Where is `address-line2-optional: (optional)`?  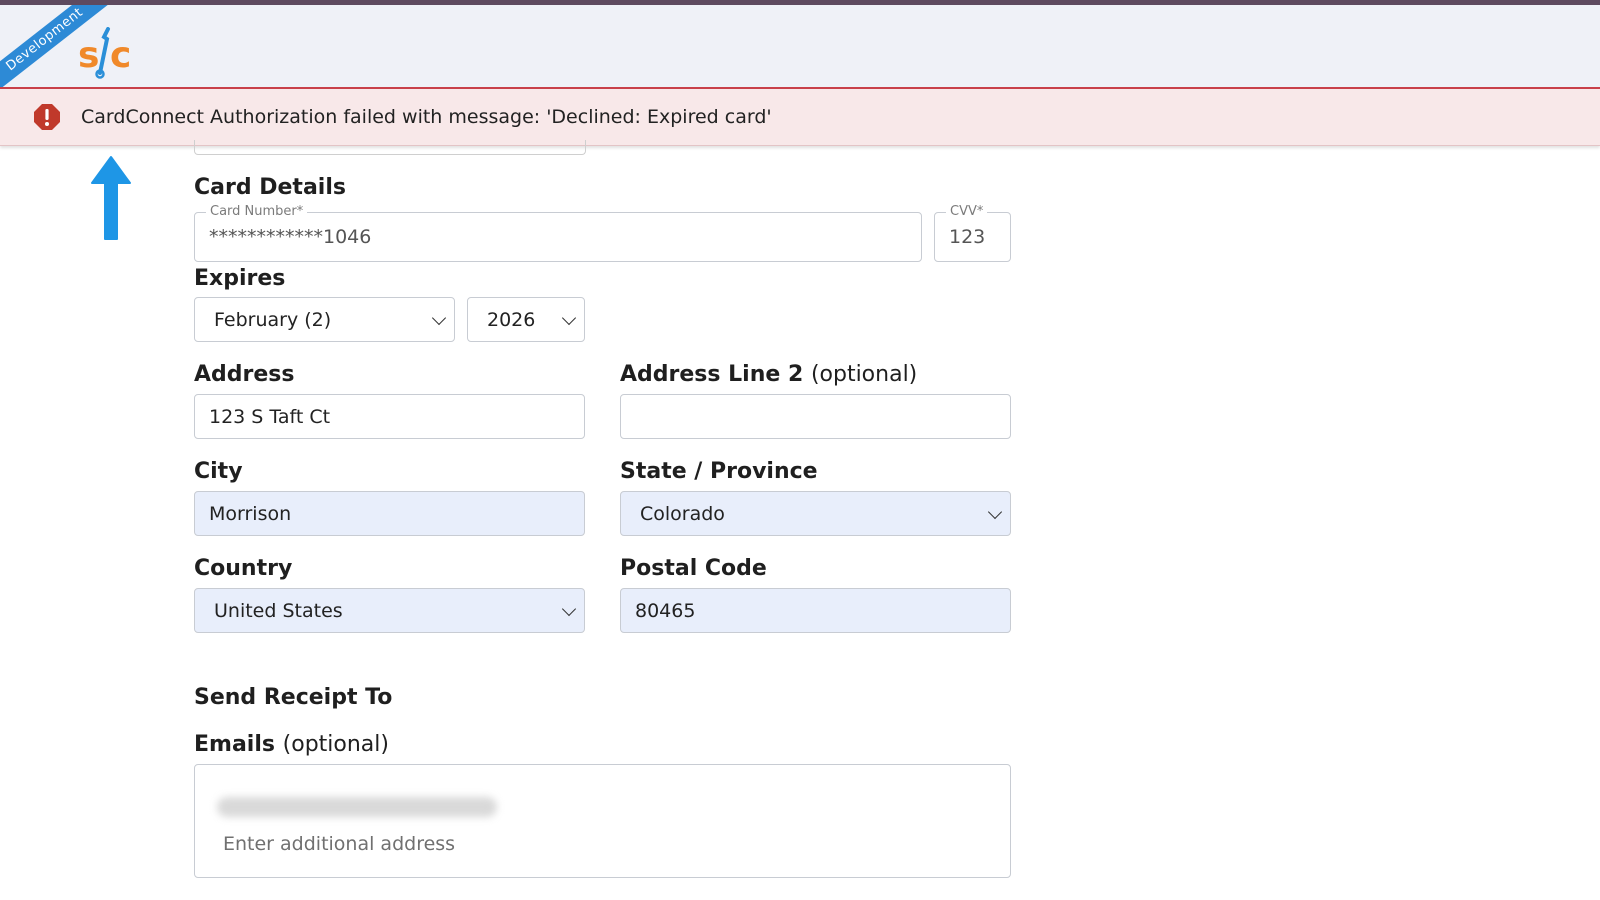
address-line2-optional: (optional) is located at coordinates (864, 374).